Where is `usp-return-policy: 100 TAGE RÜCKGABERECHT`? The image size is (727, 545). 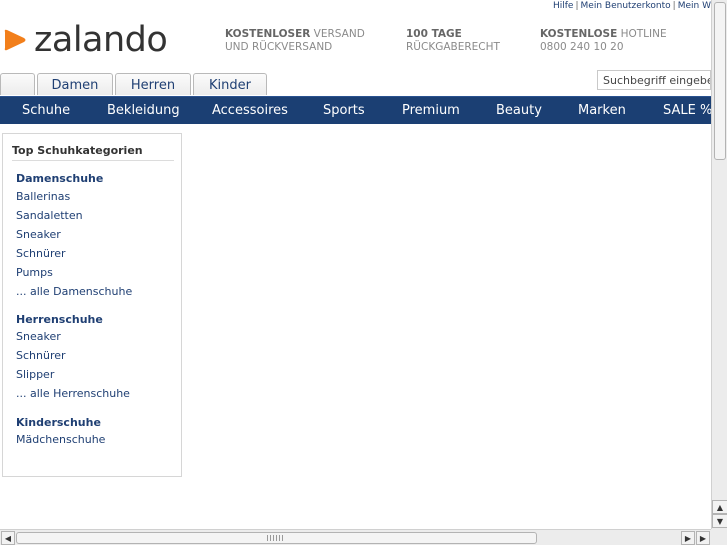
usp-return-policy: 100 TAGE RÜCKGABERECHT is located at coordinates (453, 41).